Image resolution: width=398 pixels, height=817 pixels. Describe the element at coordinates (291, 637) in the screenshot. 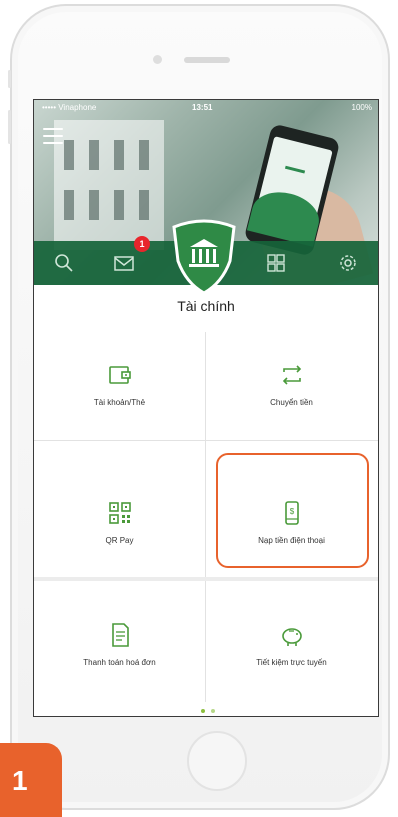

I see `piggy-bank-icon` at that location.